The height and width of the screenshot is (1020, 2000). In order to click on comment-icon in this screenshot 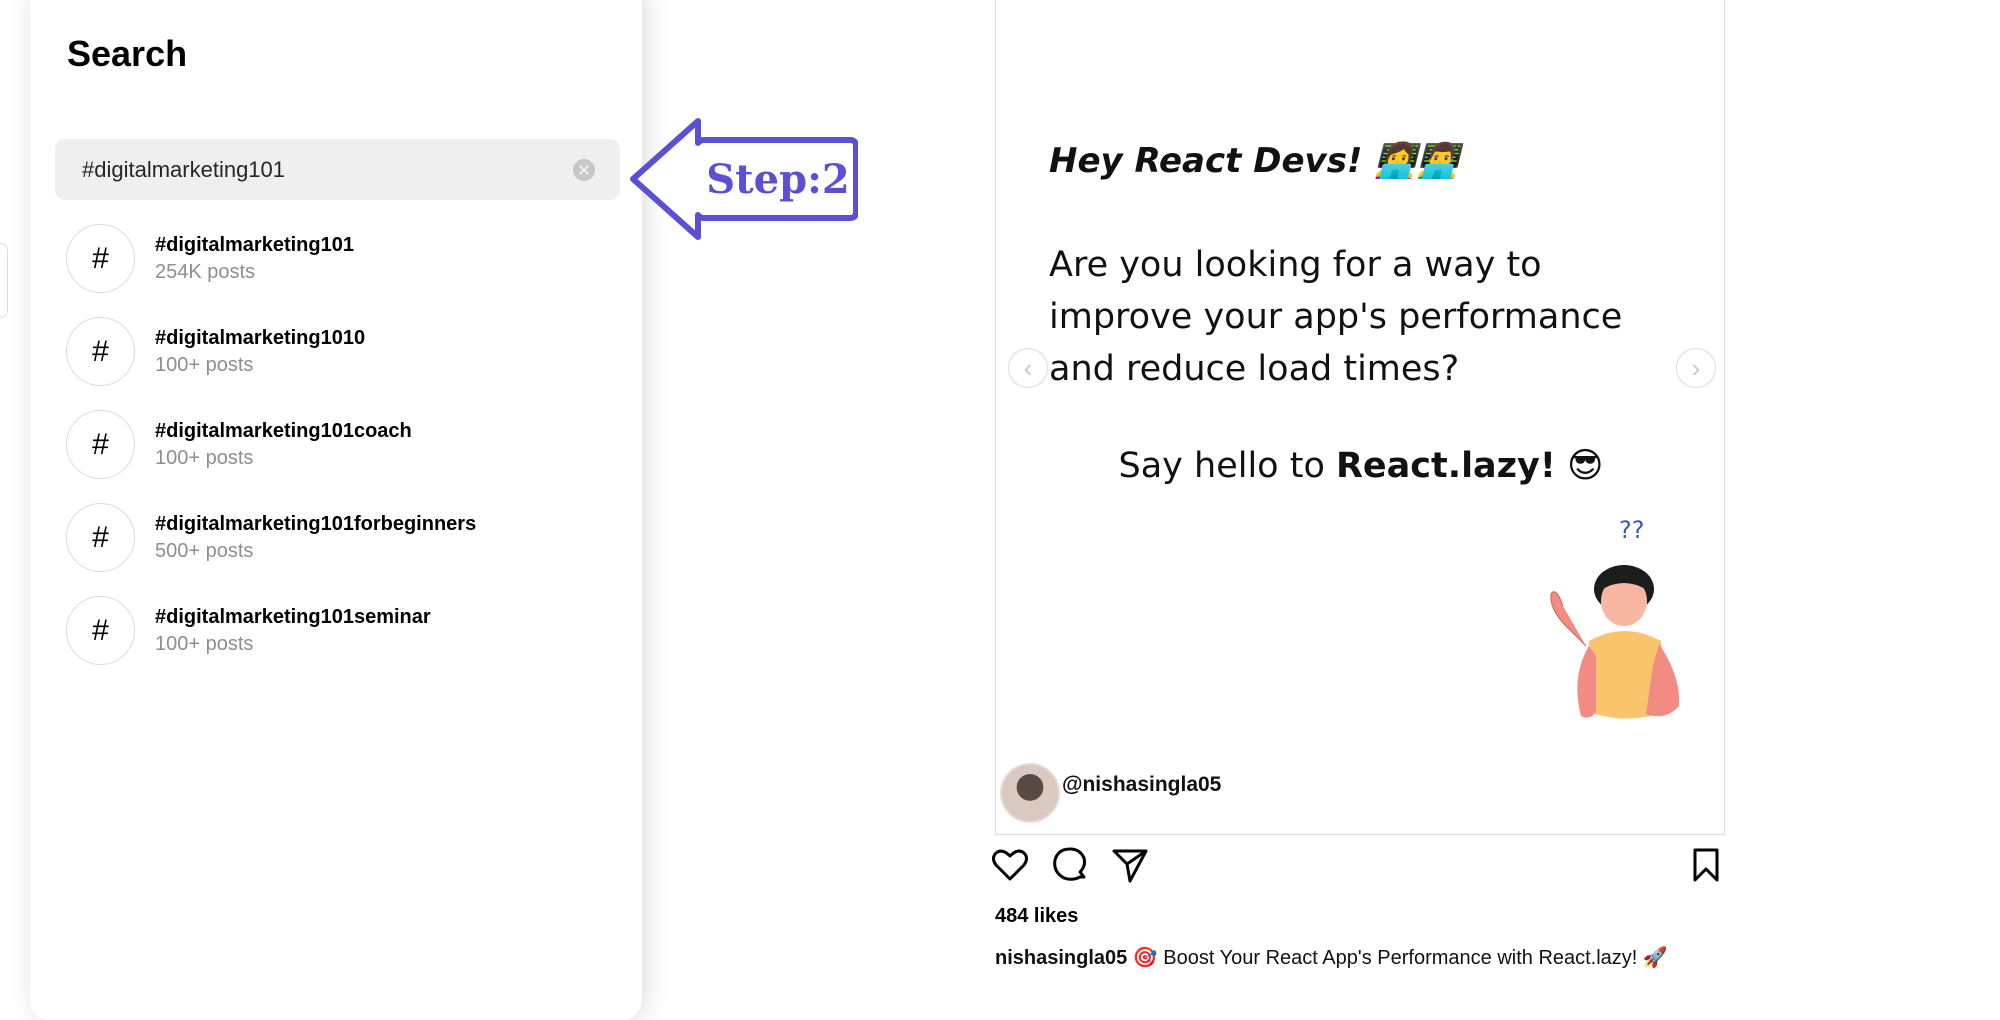, I will do `click(1070, 865)`.